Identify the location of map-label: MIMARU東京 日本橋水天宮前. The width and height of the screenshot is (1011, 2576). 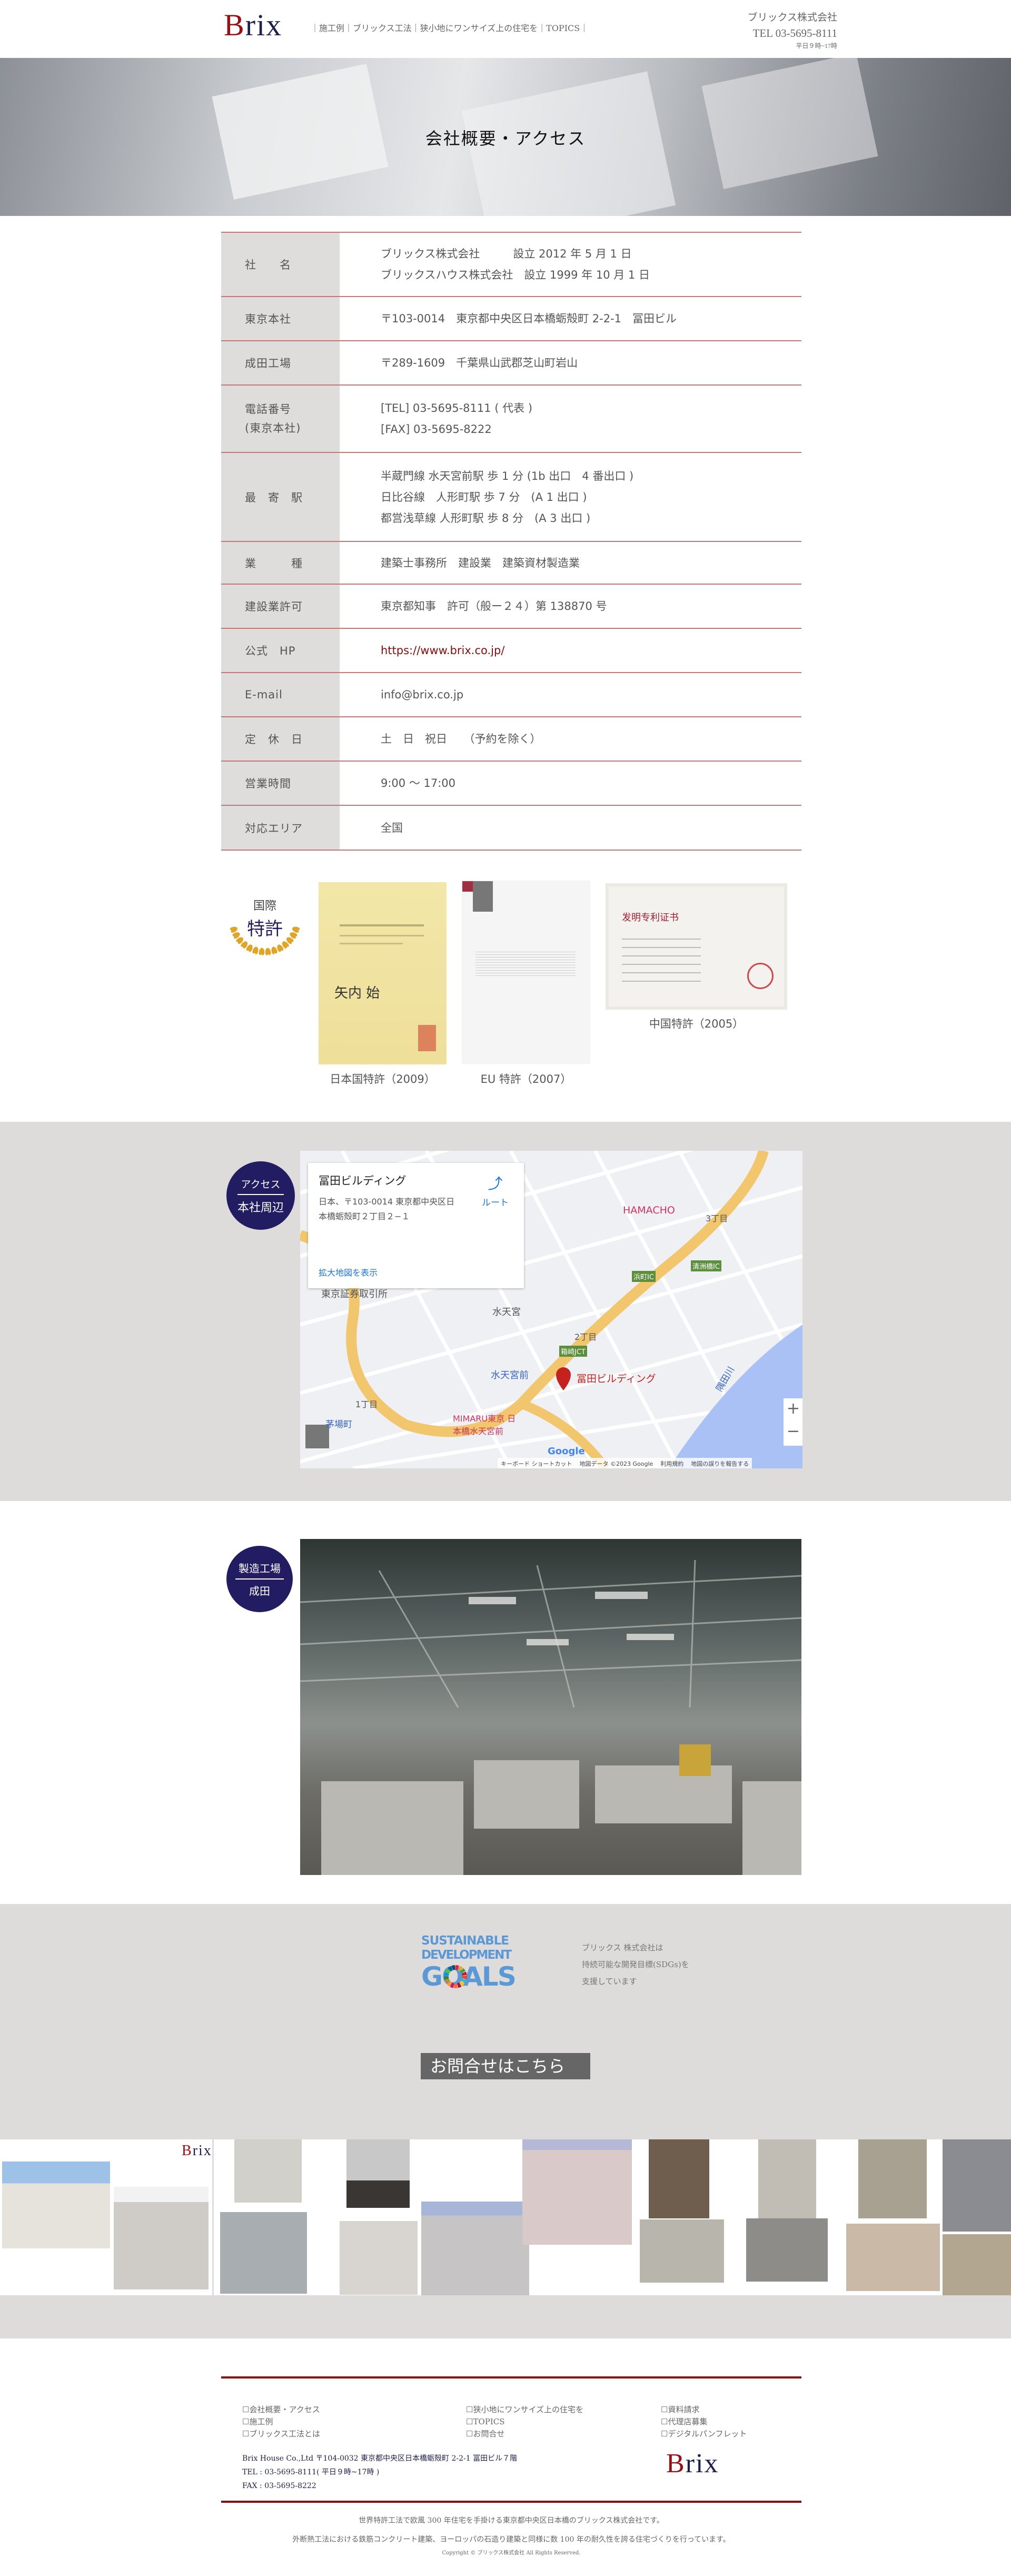
(485, 1425).